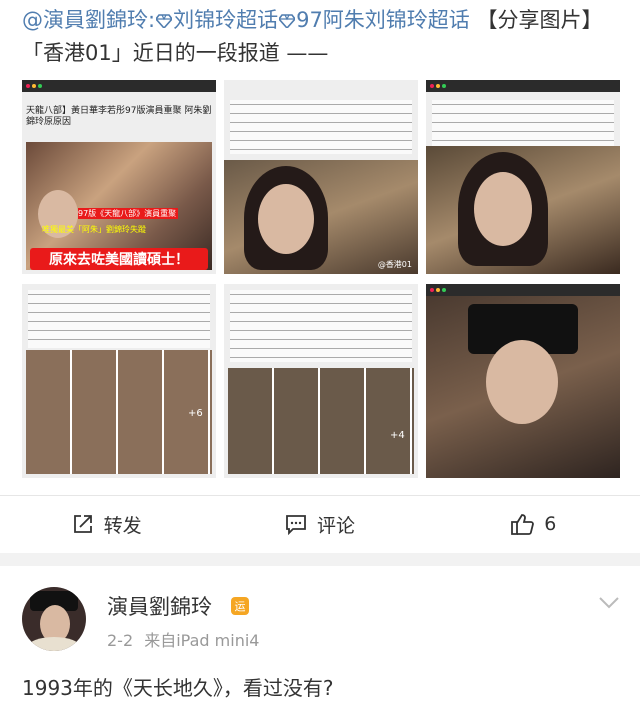 Image resolution: width=640 pixels, height=705 pixels. Describe the element at coordinates (119, 116) in the screenshot. I see `article-headline: 天龍八部】黃日華李若彤97版演員重聚 阿朱劉錦玲原原因` at that location.